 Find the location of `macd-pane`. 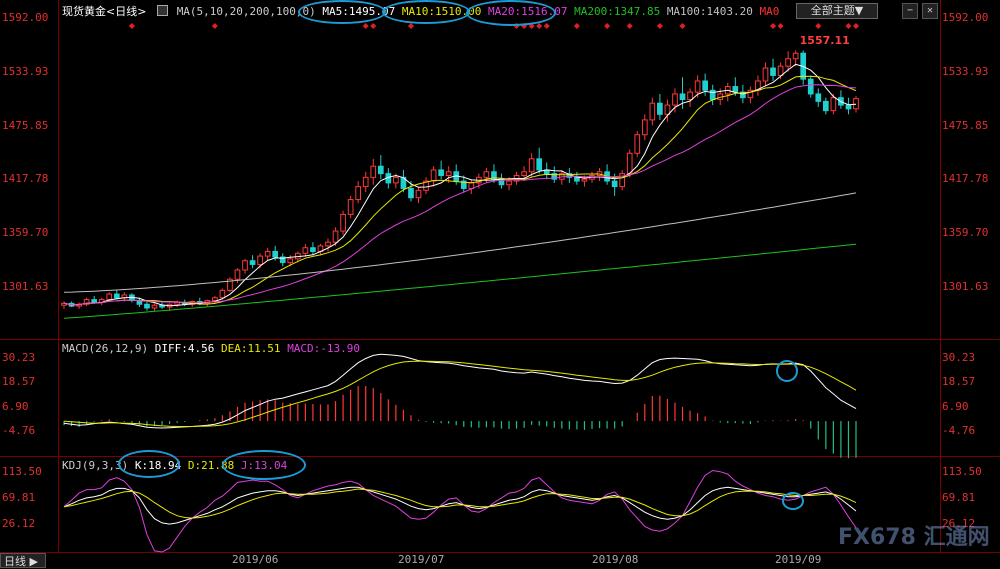

macd-pane is located at coordinates (460, 406).